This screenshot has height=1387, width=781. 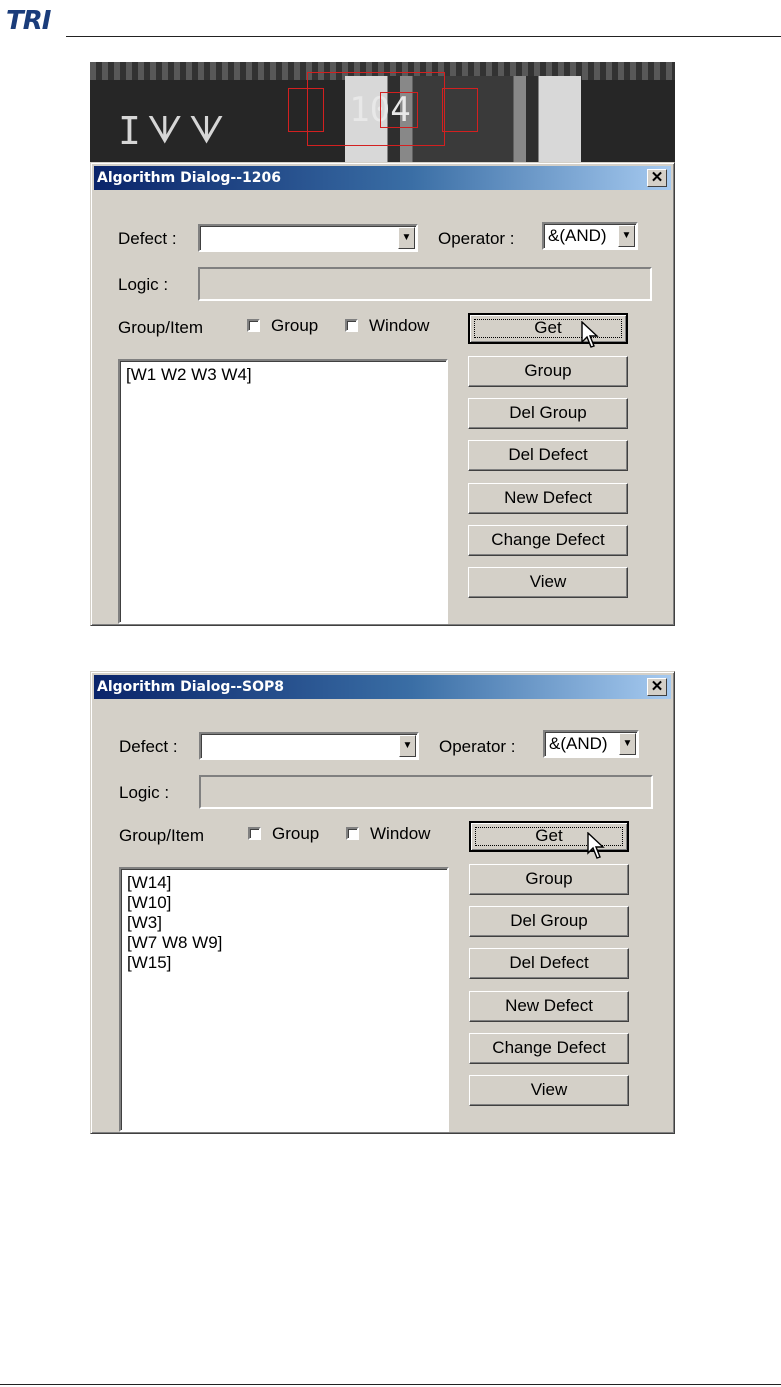 What do you see at coordinates (382, 687) in the screenshot?
I see `title-bar: Algorithm Dialog--SOP8 ✕` at bounding box center [382, 687].